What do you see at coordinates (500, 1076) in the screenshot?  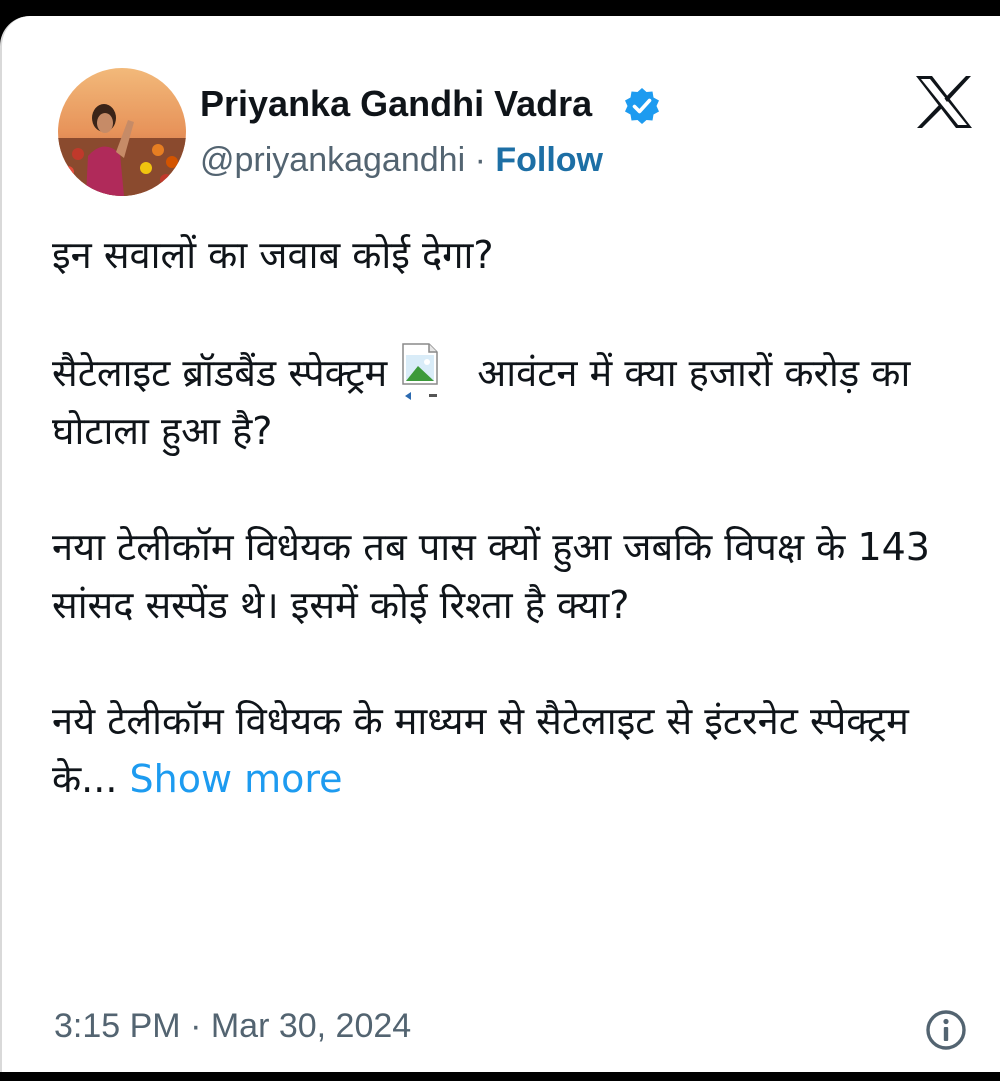 I see `screen-bottom-bar` at bounding box center [500, 1076].